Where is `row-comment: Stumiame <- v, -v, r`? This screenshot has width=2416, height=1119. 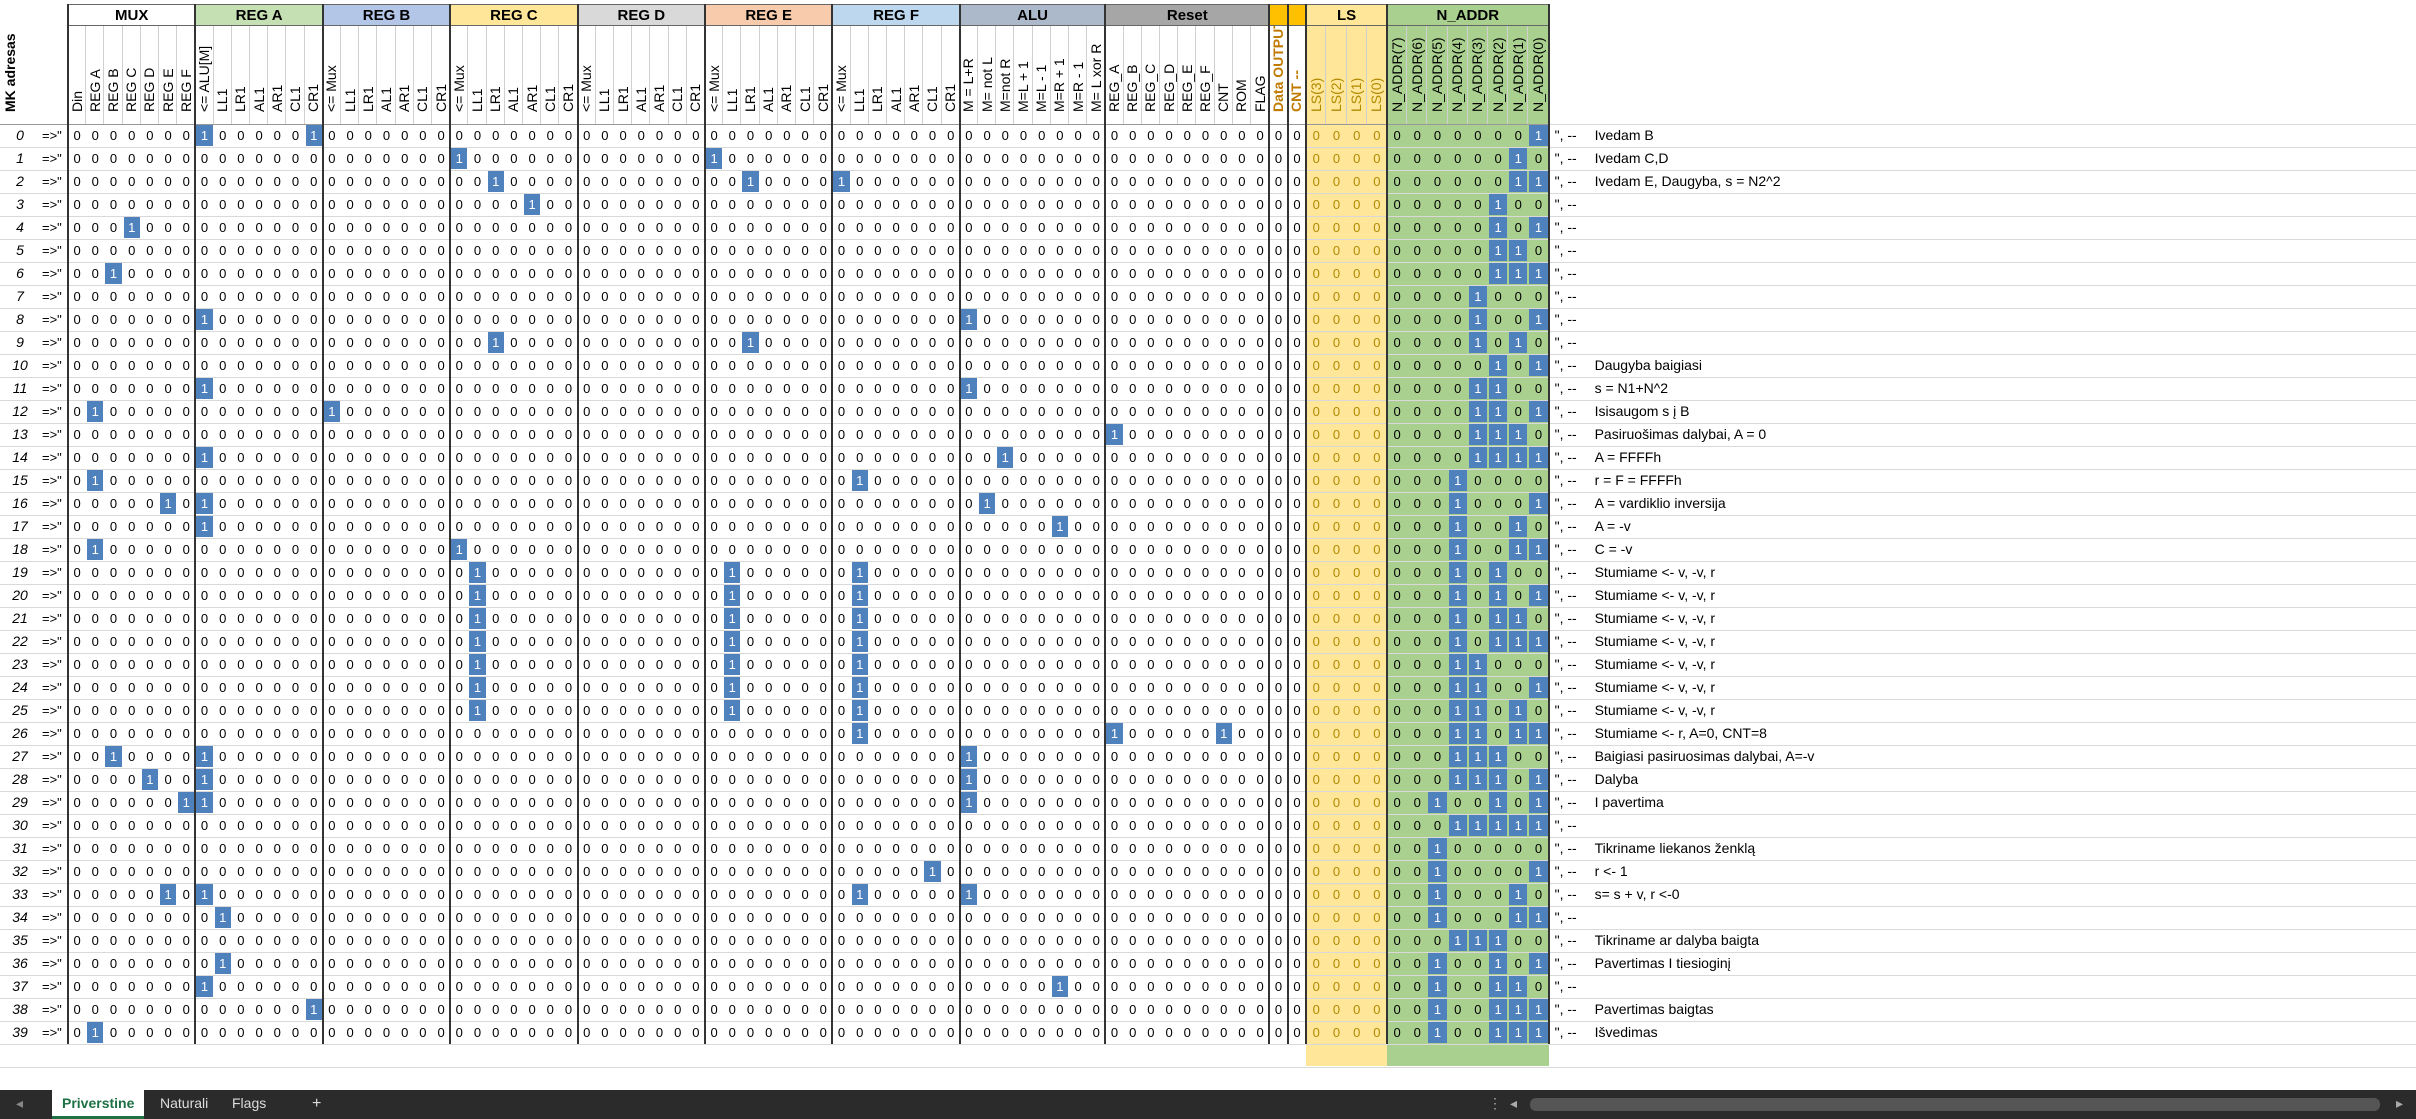
row-comment: Stumiame <- v, -v, r is located at coordinates (1655, 618).